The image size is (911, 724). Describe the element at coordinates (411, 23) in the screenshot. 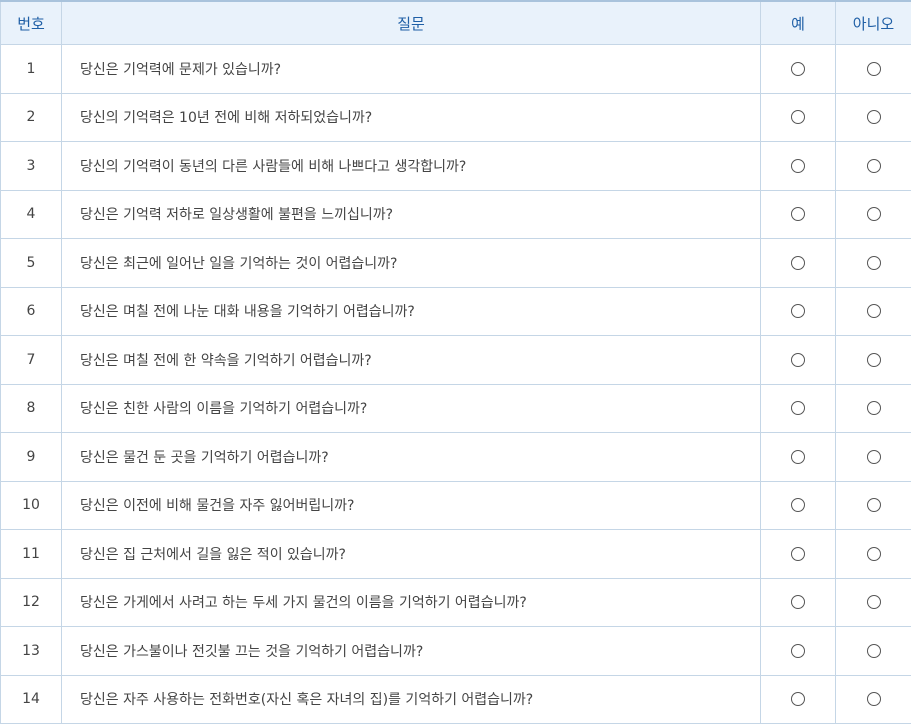

I see `header-question: 질문` at that location.